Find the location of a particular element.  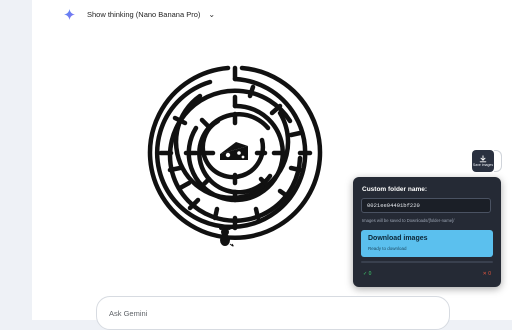

show-thinking-label: Show thinking (Nano Banana Pro) is located at coordinates (144, 14).